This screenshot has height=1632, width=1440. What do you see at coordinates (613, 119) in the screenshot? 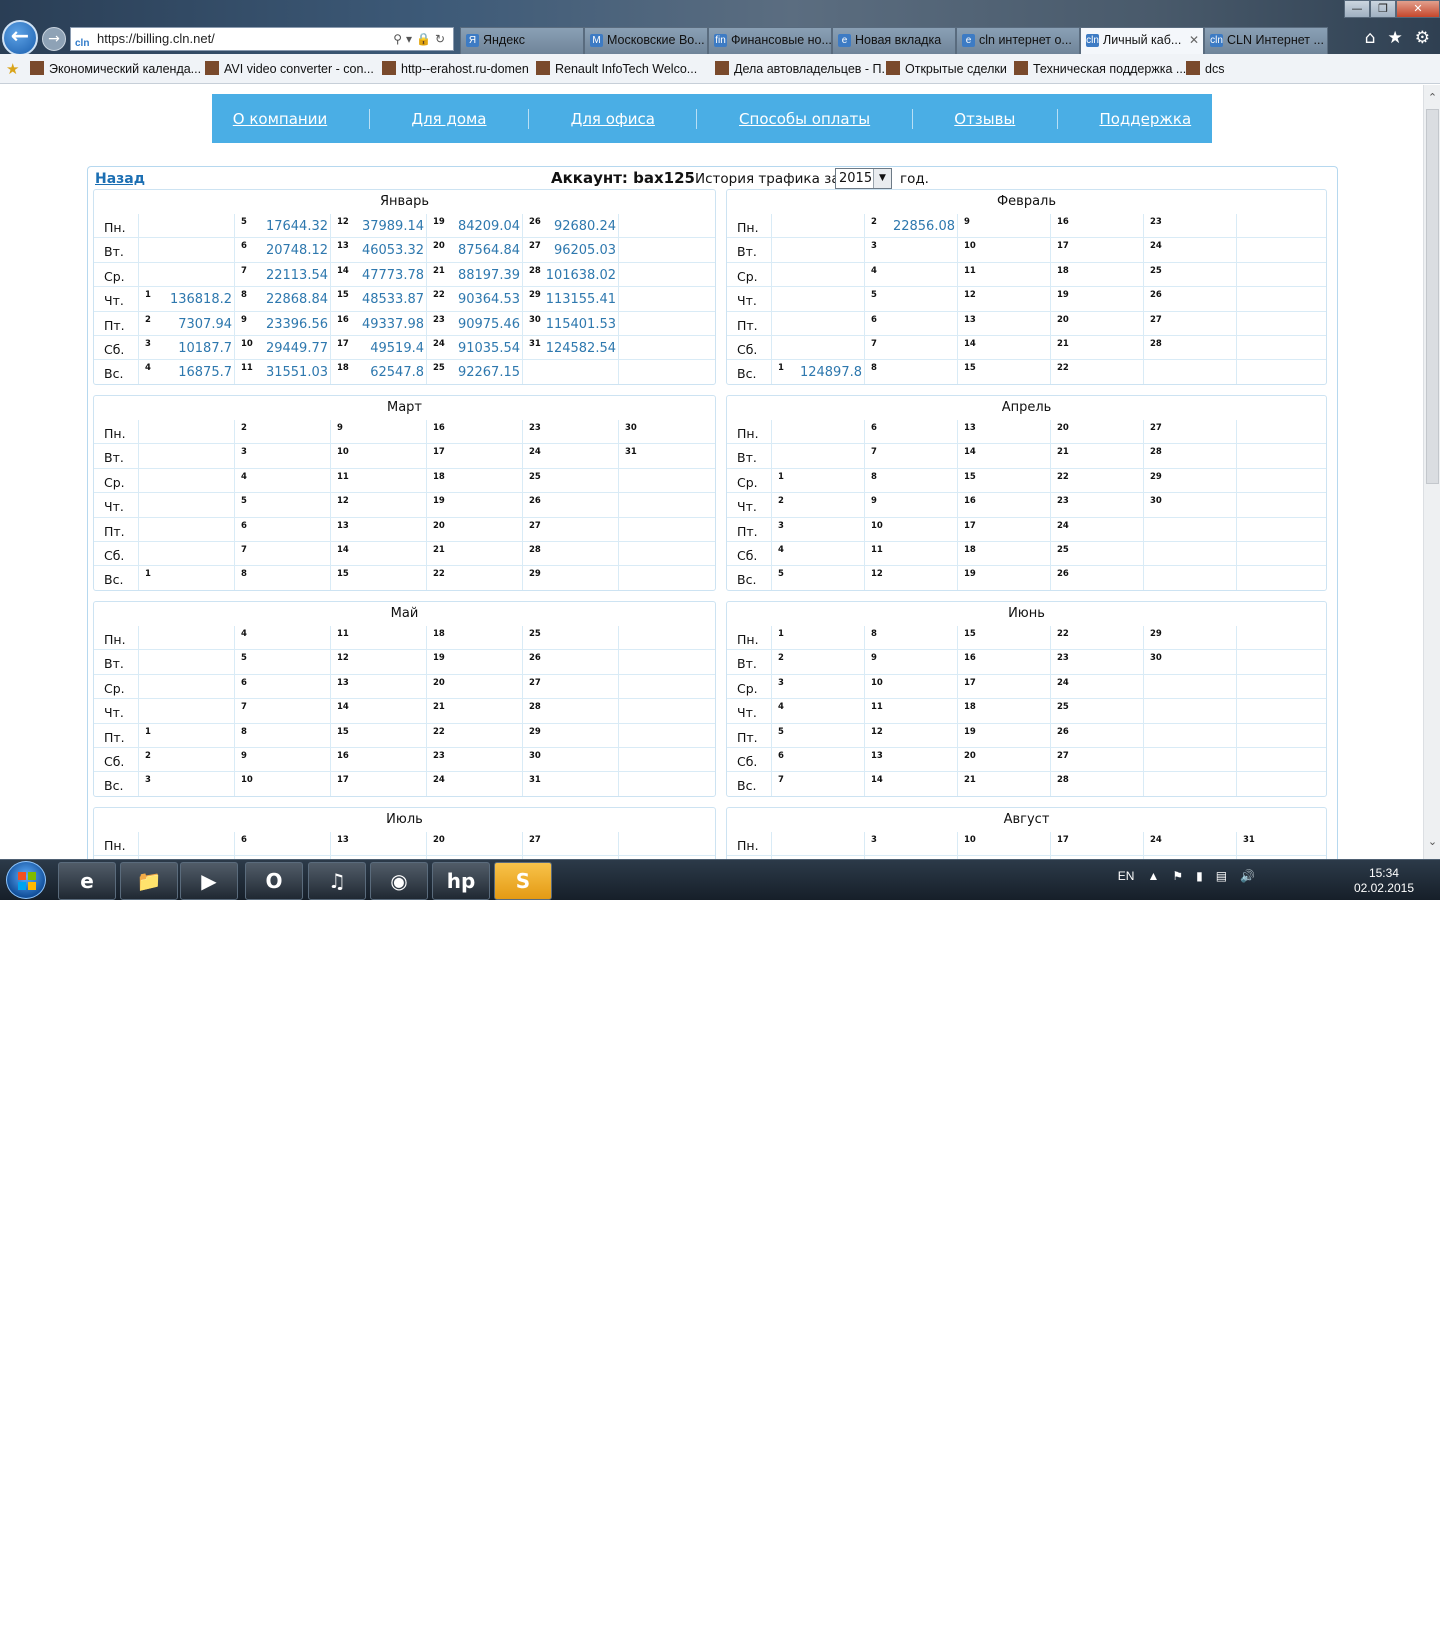
I see `menu-item: Для офиса` at bounding box center [613, 119].